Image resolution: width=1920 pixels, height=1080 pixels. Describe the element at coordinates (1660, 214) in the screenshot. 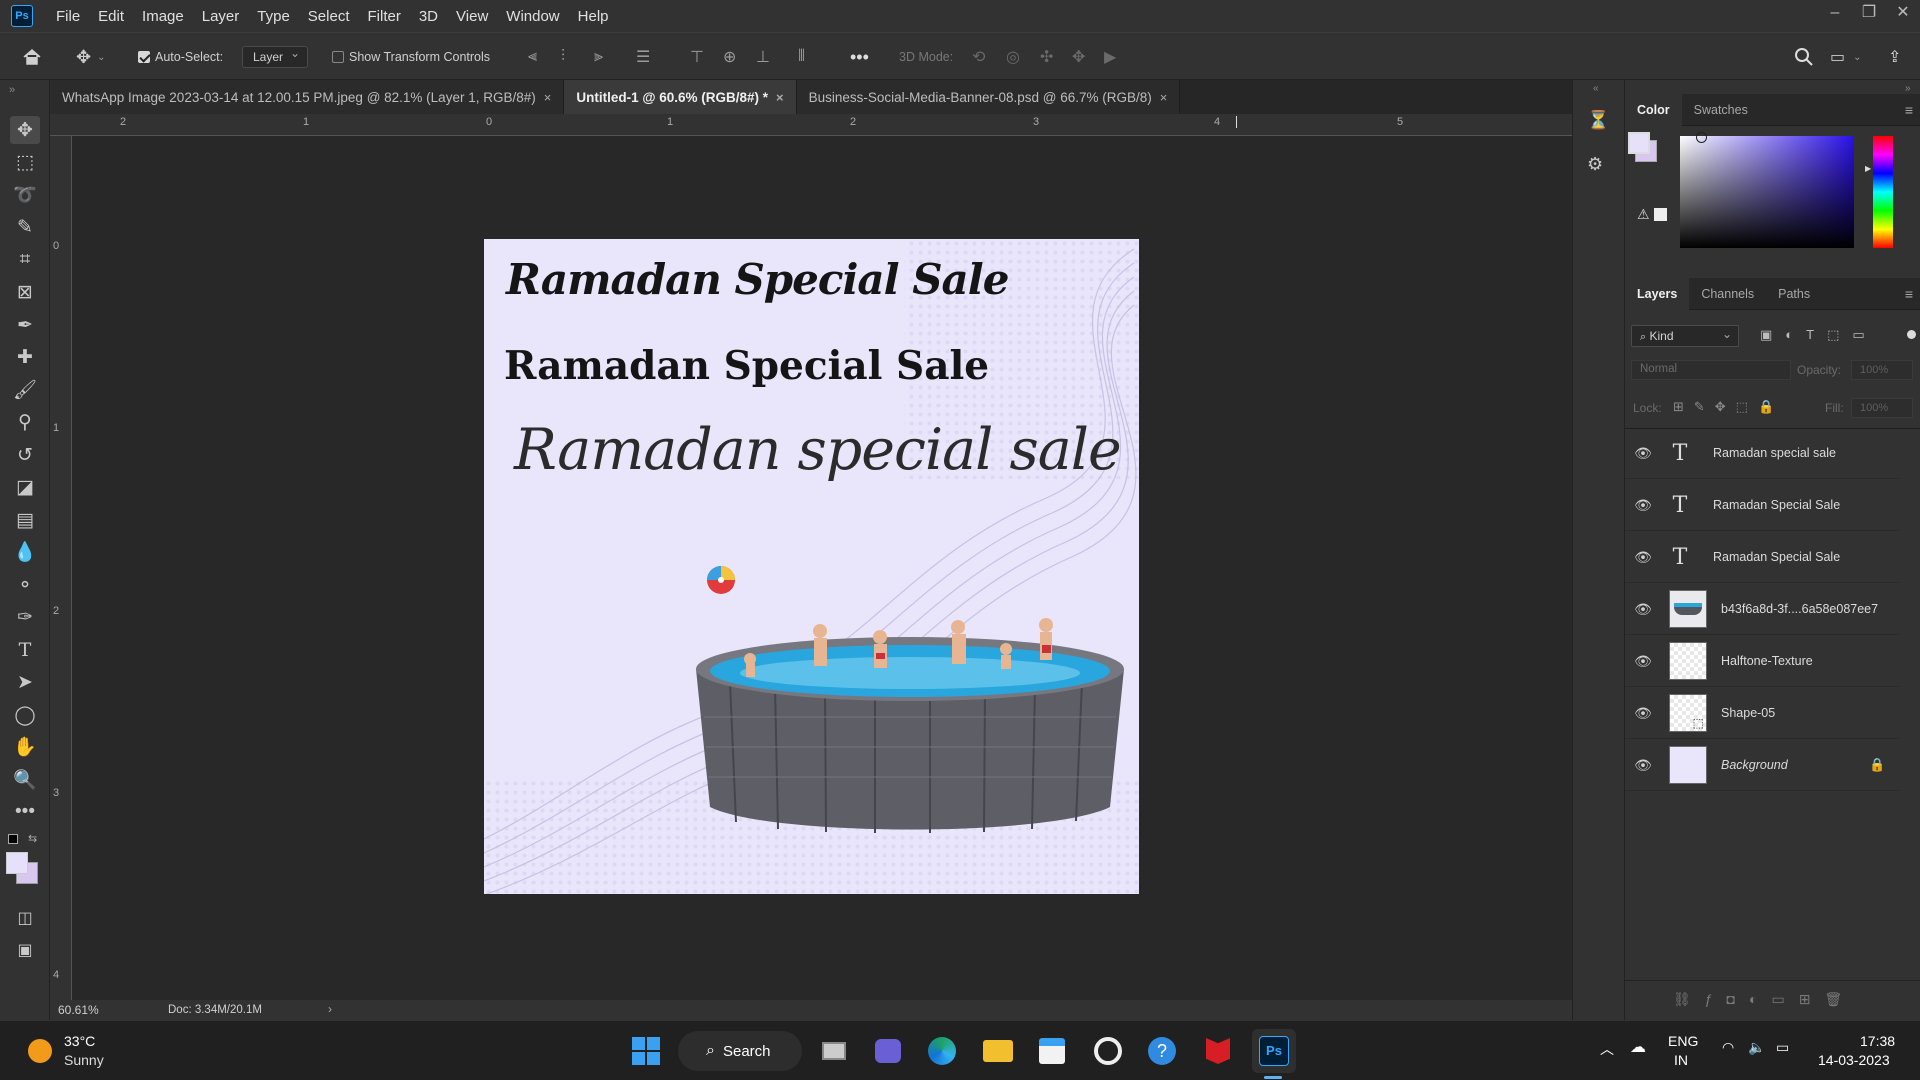

I see `web-safe-swatch` at that location.